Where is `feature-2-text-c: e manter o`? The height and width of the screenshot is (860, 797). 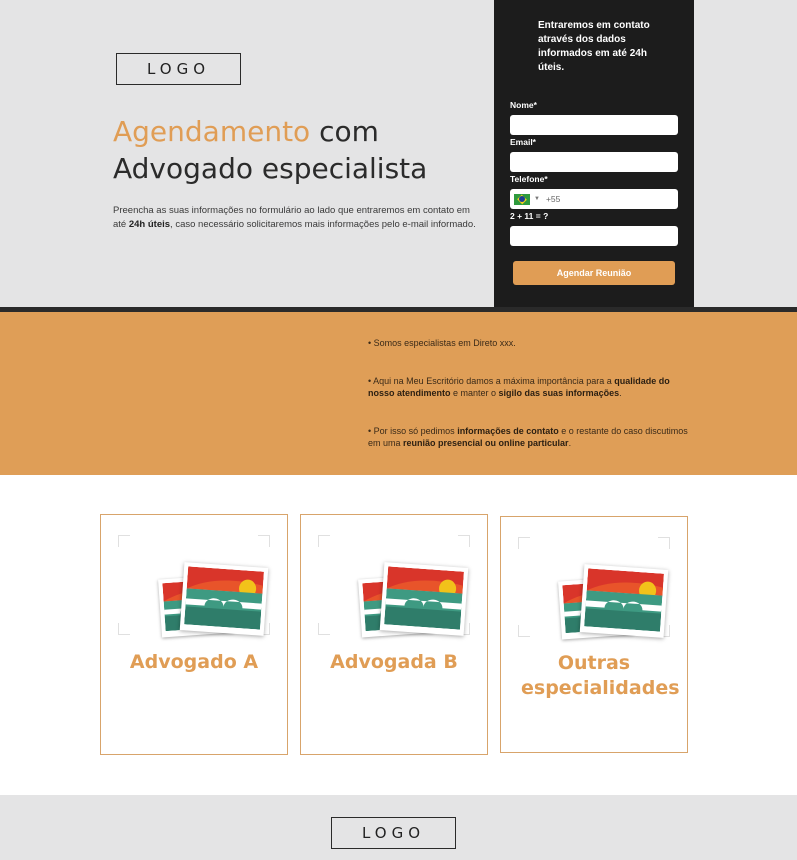 feature-2-text-c: e manter o is located at coordinates (474, 393).